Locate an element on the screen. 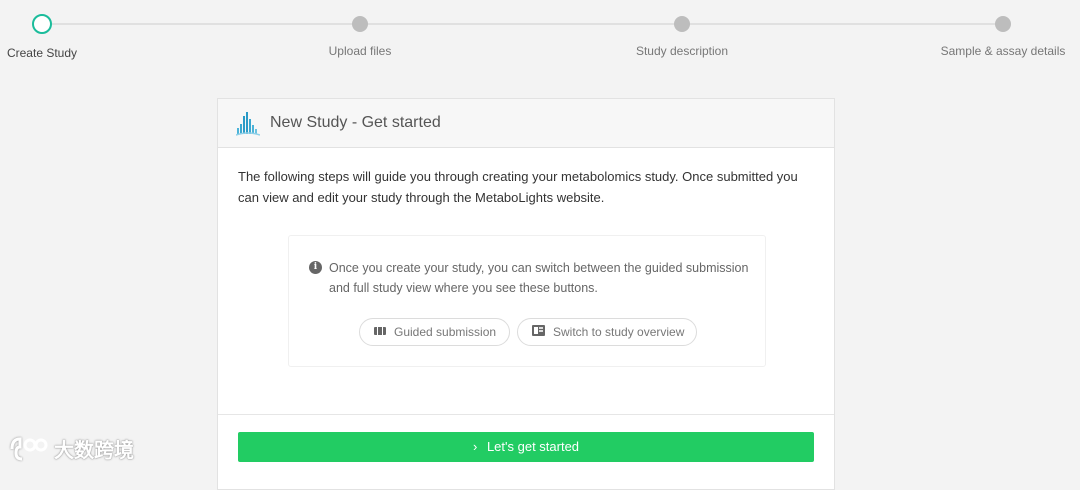  metabolights-logo-icon is located at coordinates (248, 123).